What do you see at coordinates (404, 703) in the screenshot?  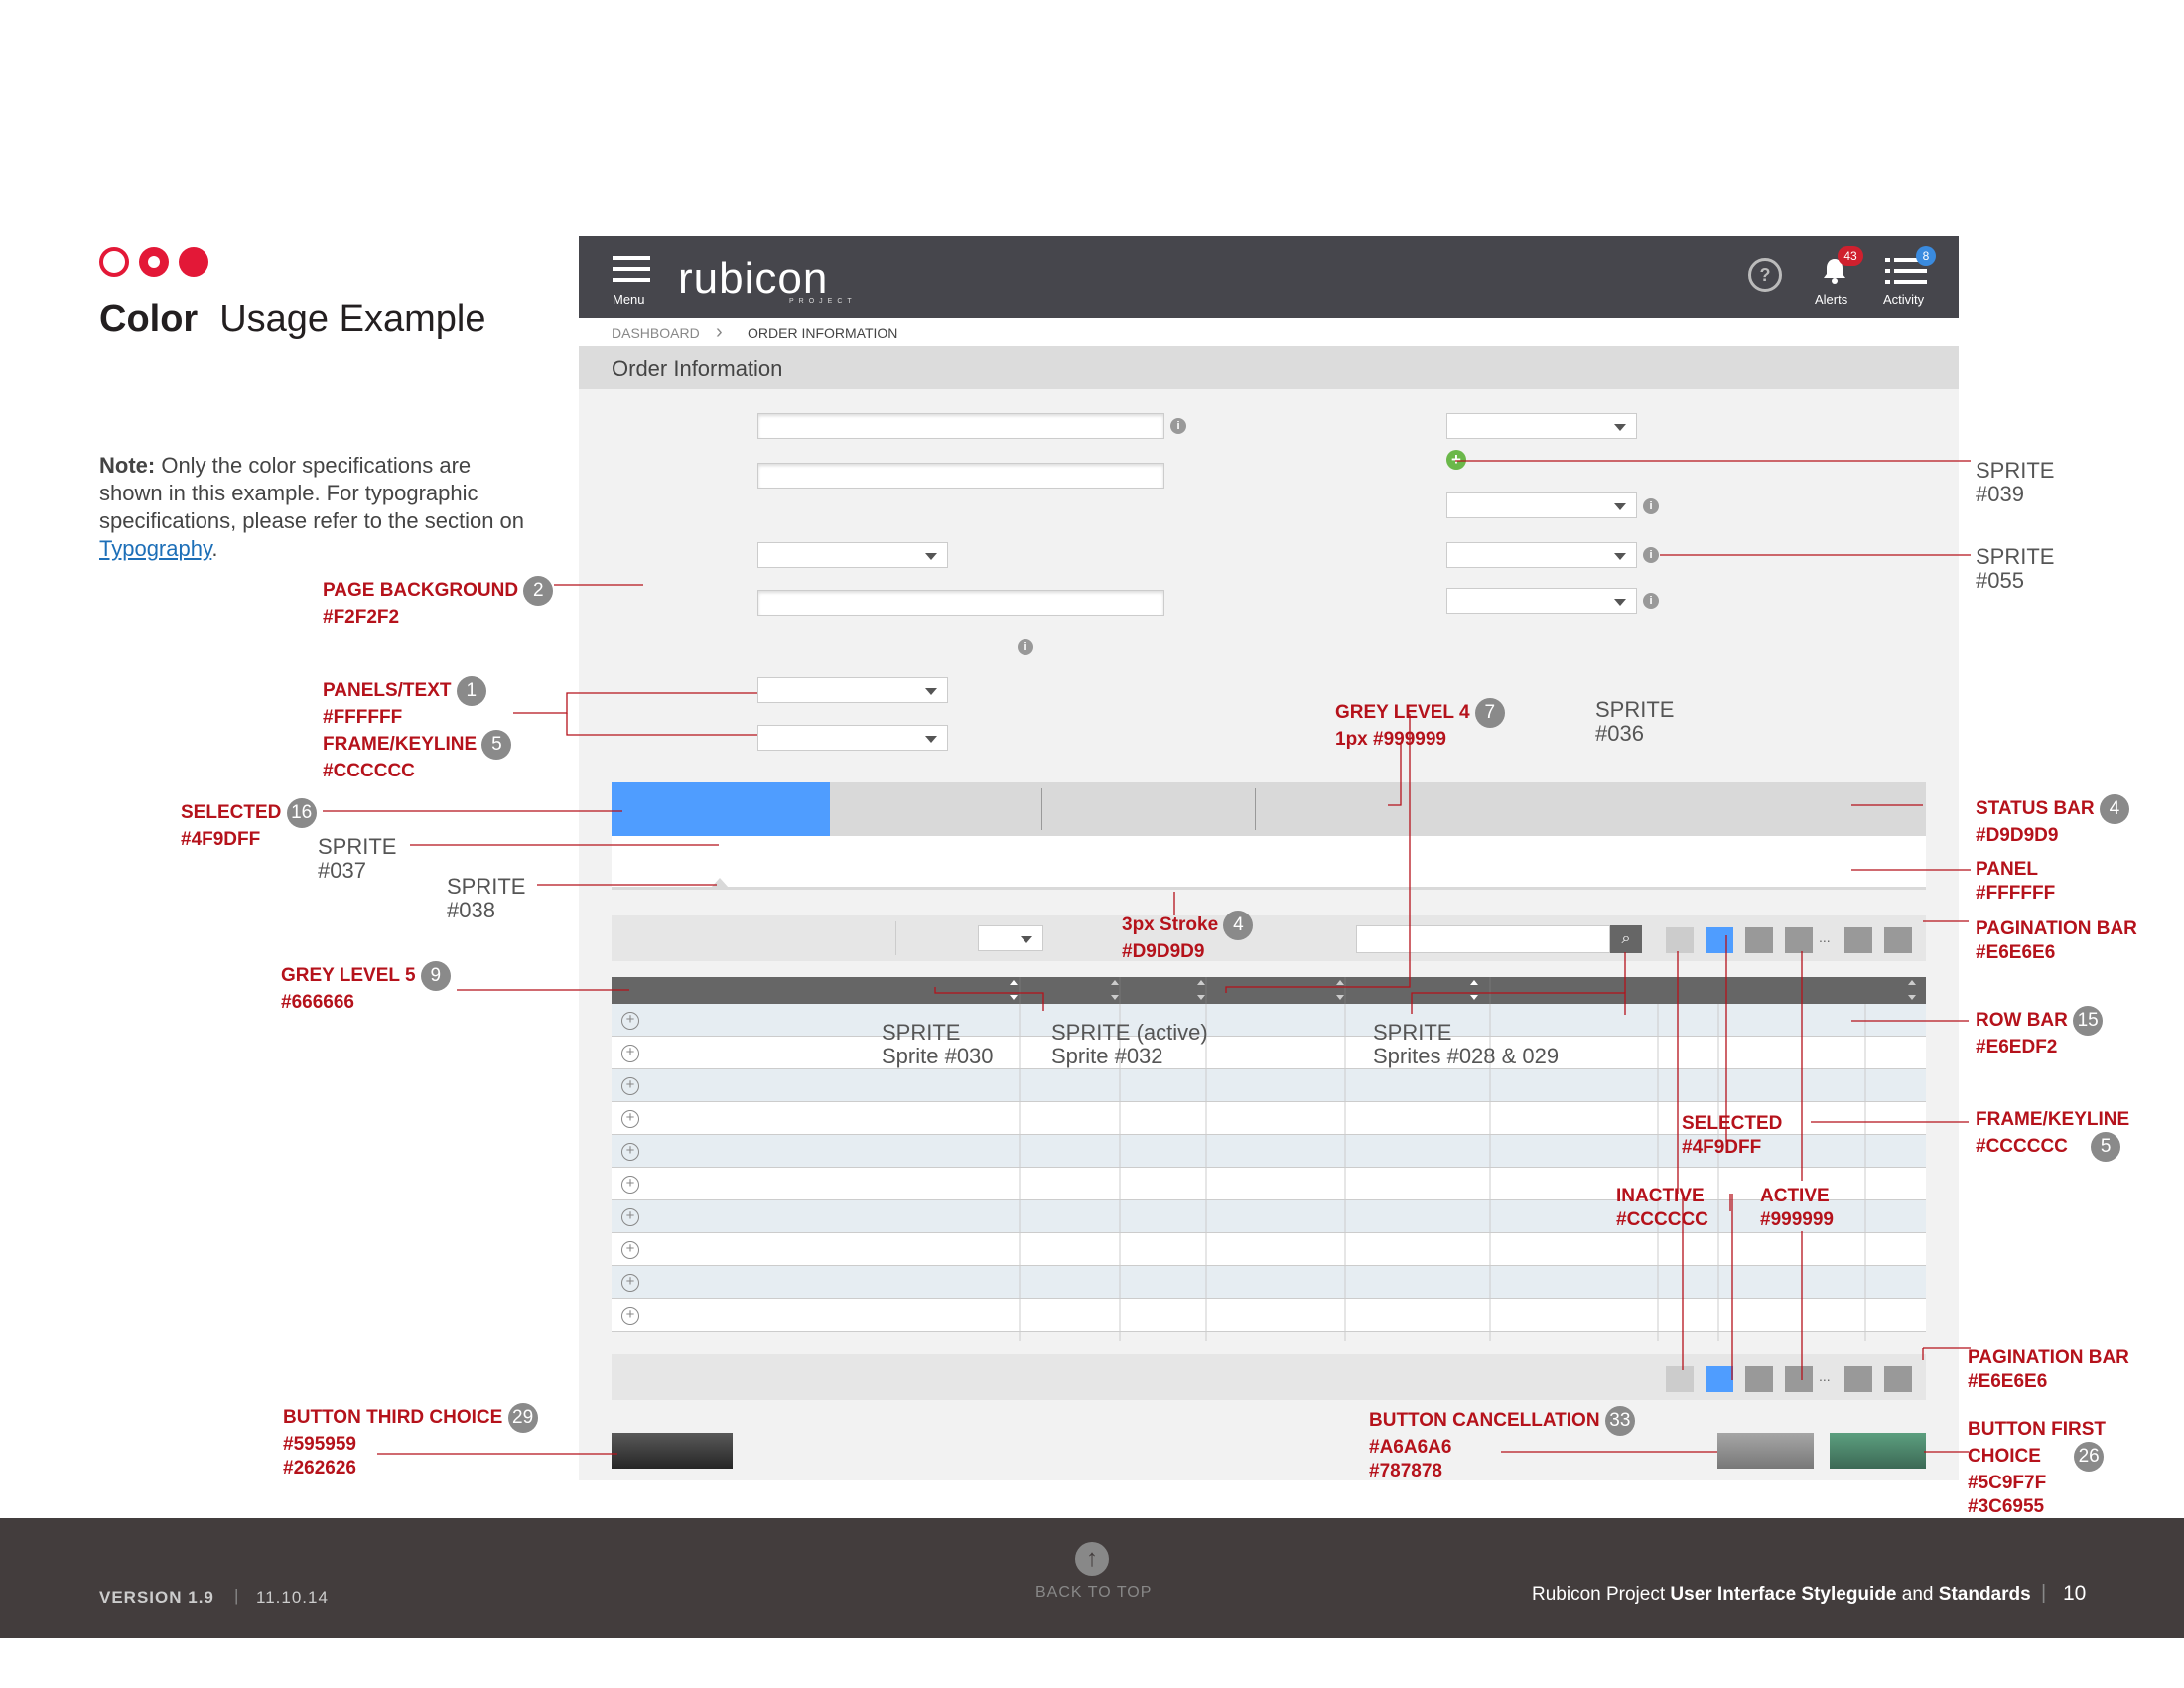 I see `annotation-panels-text: PANELS/TEXT 1 #FFFFFF` at bounding box center [404, 703].